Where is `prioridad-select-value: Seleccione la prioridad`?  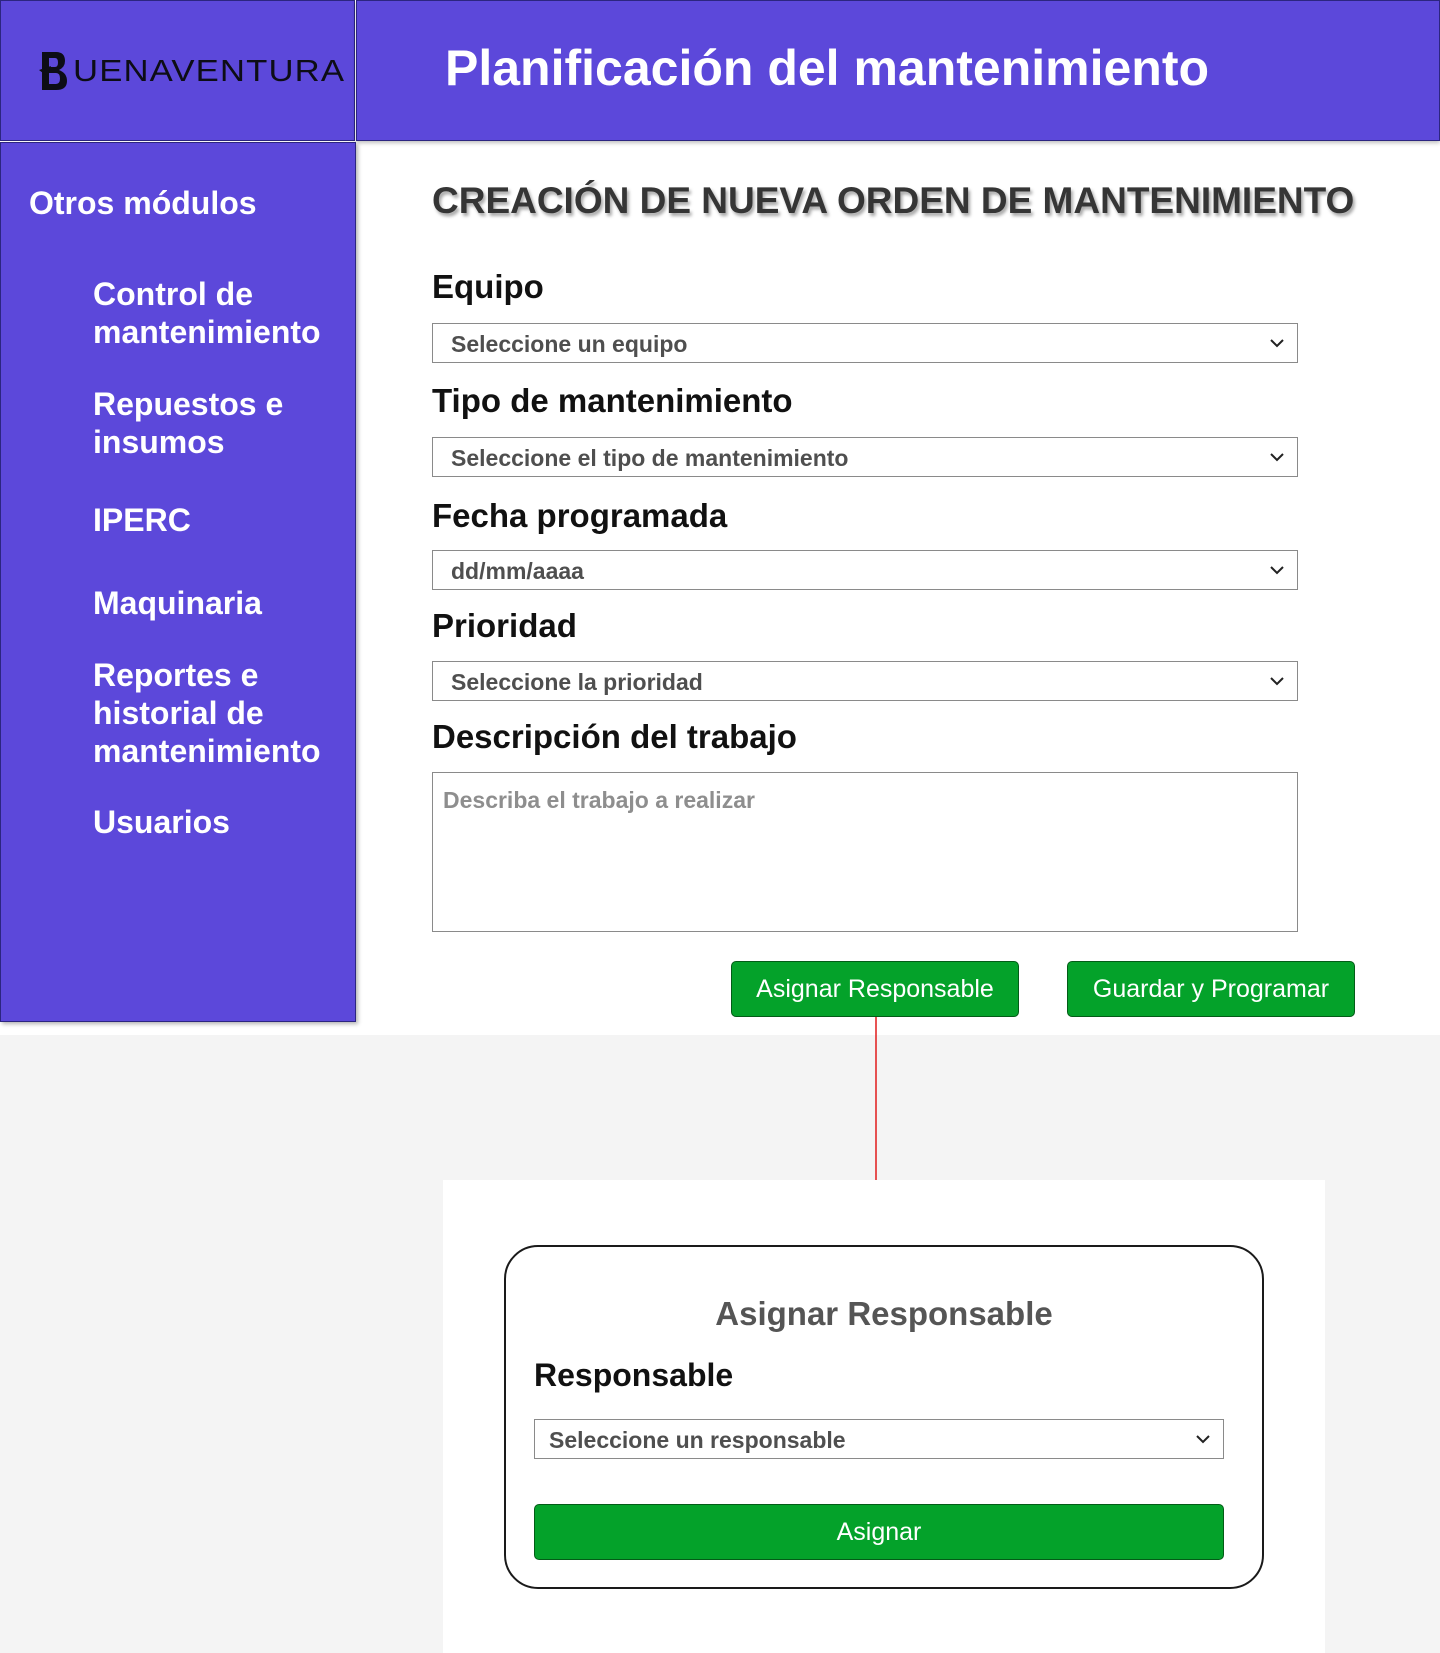 prioridad-select-value: Seleccione la prioridad is located at coordinates (577, 682).